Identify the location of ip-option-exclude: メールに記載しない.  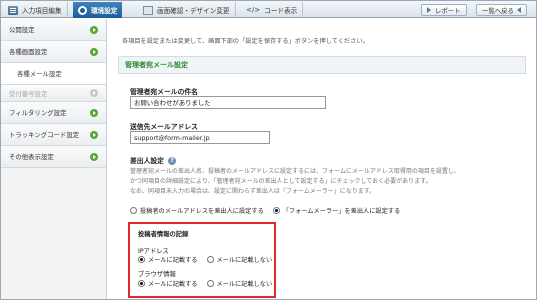
(239, 259).